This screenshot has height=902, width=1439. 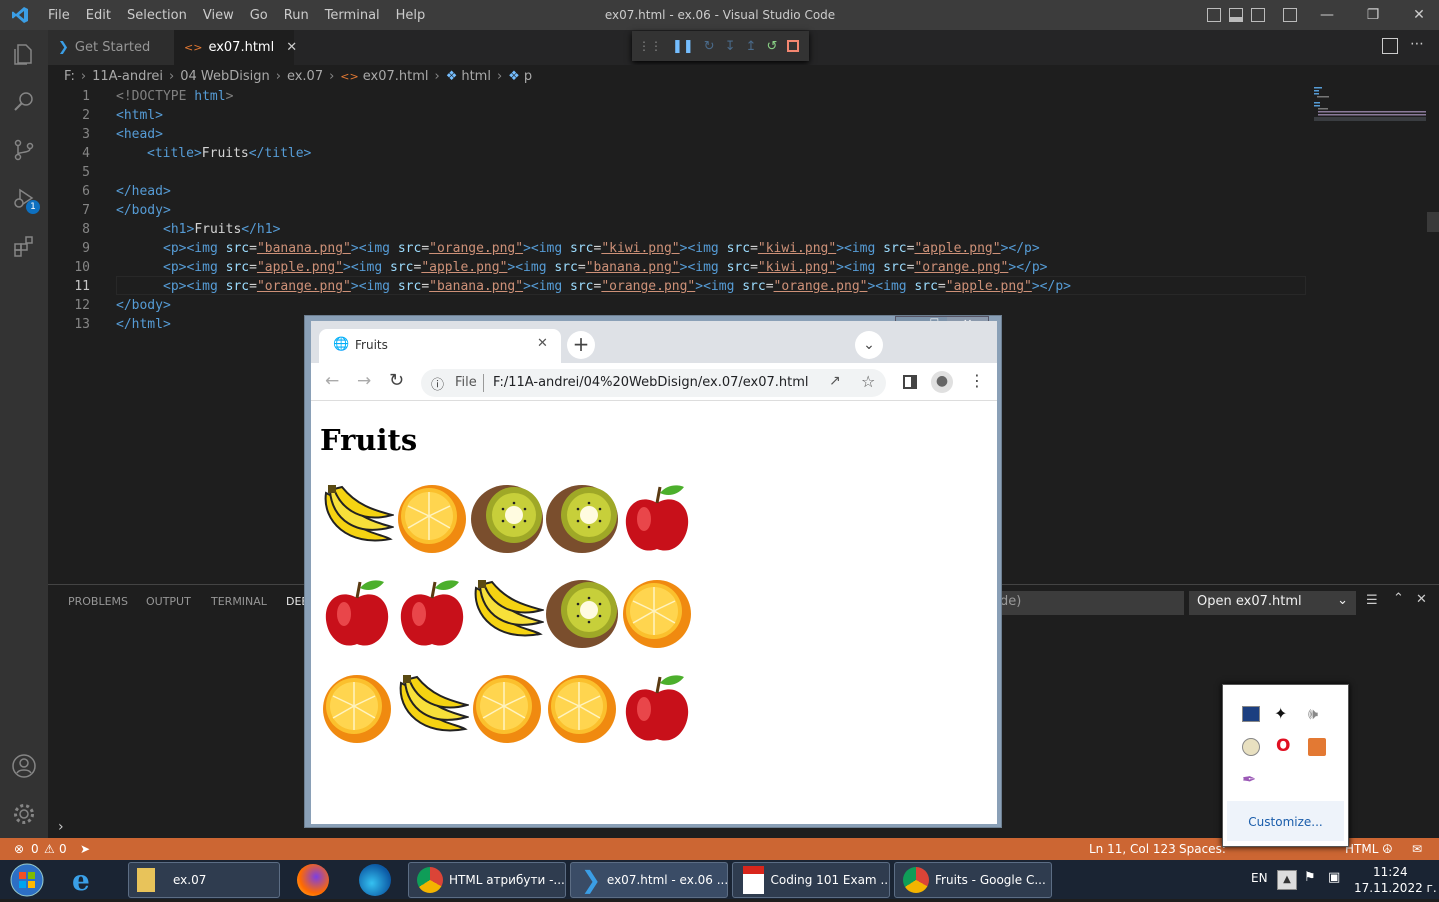 What do you see at coordinates (1387, 849) in the screenshot?
I see `feedback-icon: ☮` at bounding box center [1387, 849].